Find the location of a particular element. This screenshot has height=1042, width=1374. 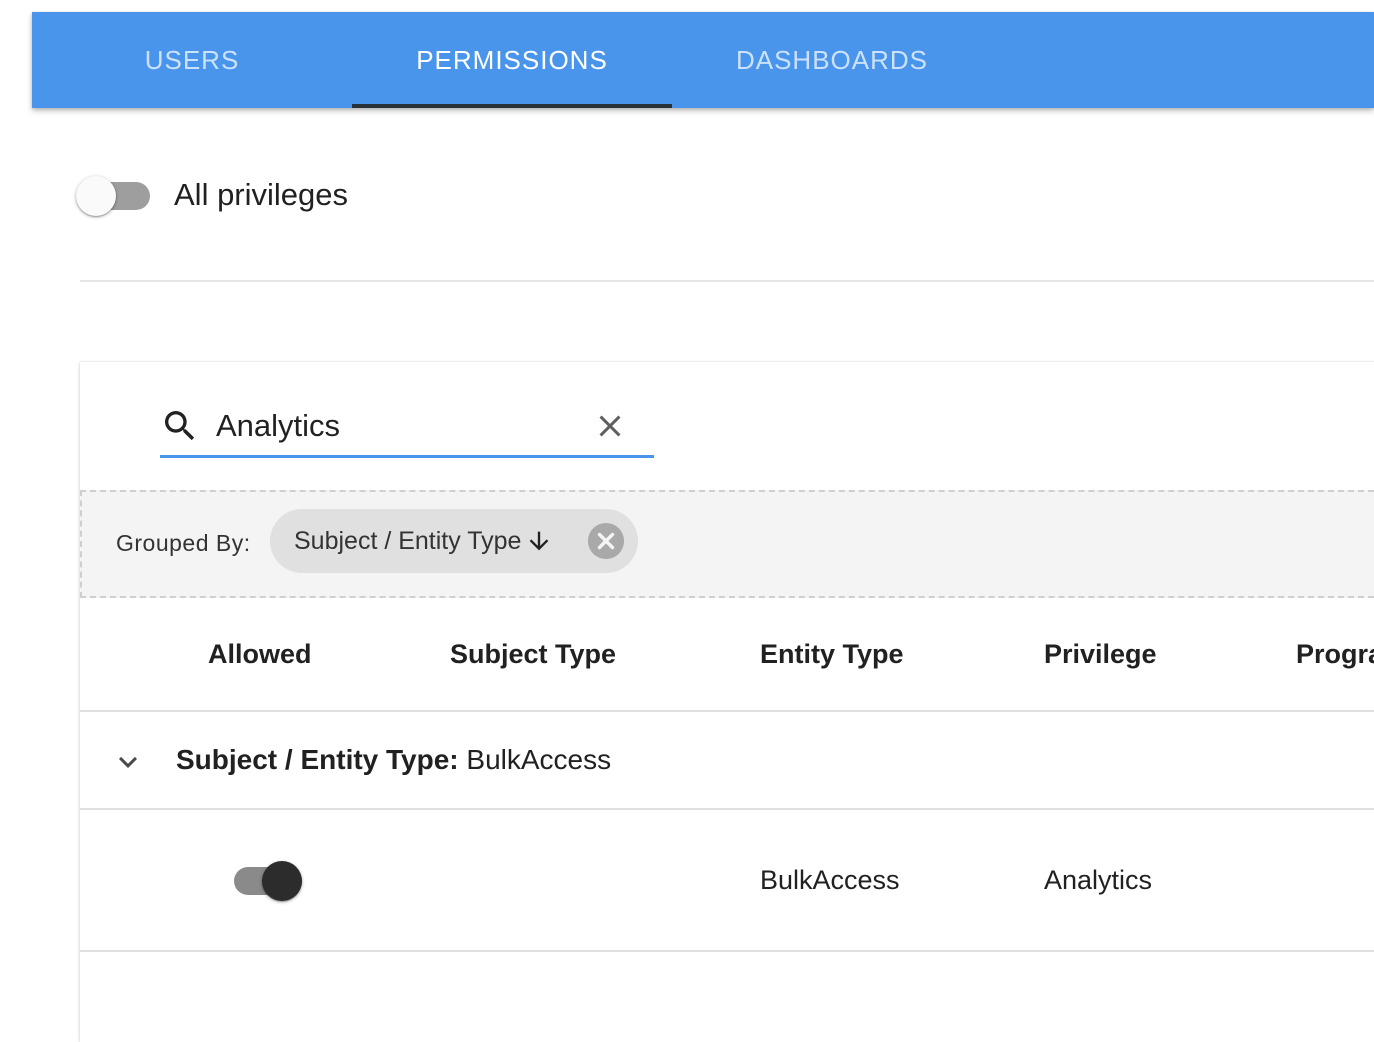

app-bar: USERS PERMISSIONS DASHBOARDS is located at coordinates (703, 60).